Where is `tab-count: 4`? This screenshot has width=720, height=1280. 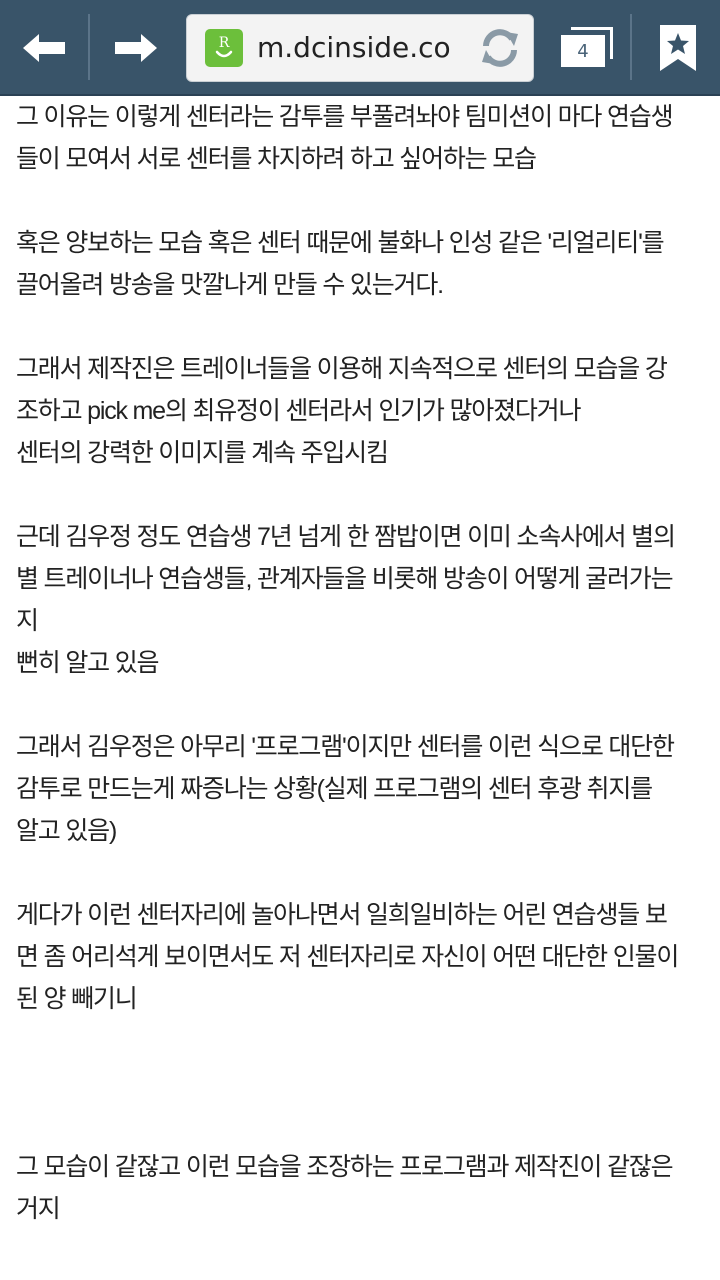
tab-count: 4 is located at coordinates (583, 51).